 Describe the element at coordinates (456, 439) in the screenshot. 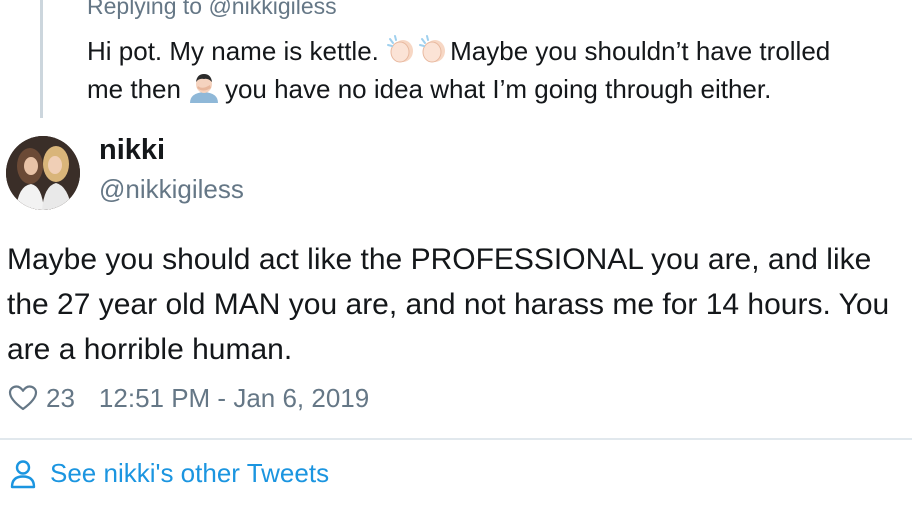

I see `divider` at that location.